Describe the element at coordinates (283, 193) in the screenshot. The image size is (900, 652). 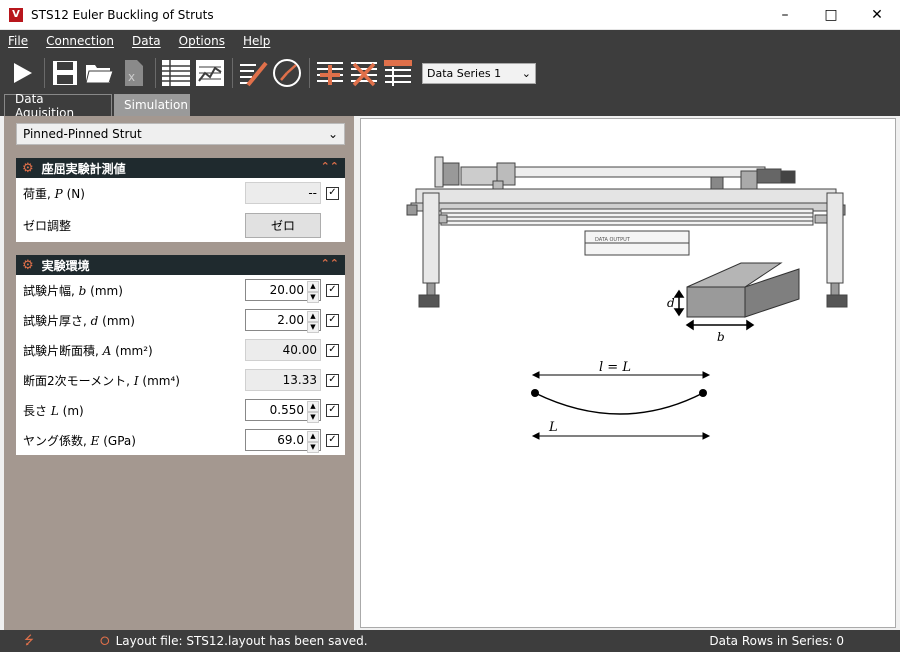
I see `load-value: --` at that location.